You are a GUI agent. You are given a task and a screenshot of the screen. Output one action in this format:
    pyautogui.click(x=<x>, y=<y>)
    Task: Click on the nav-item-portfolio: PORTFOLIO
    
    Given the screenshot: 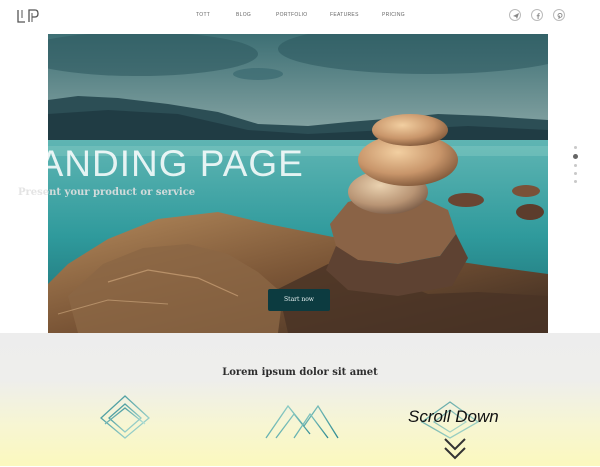 What is the action you would take?
    pyautogui.click(x=292, y=15)
    